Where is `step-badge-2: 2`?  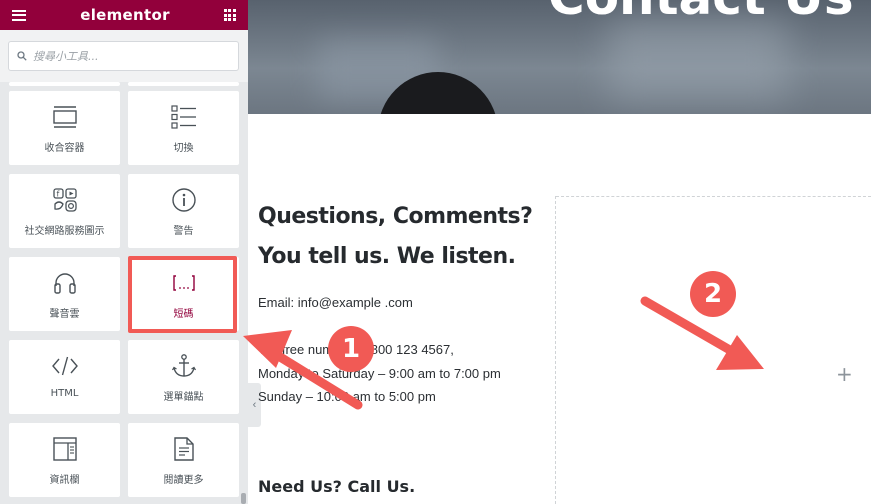 step-badge-2: 2 is located at coordinates (713, 294).